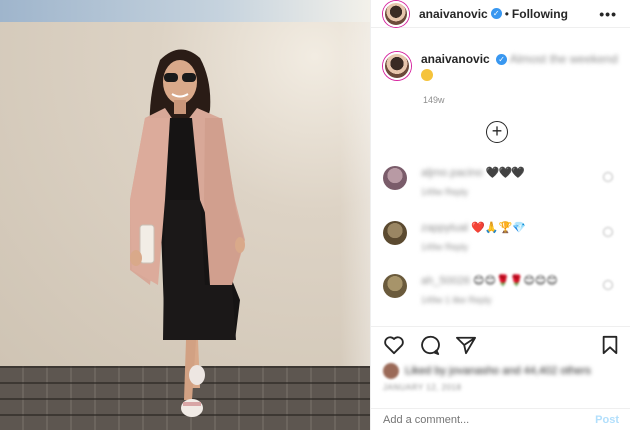 This screenshot has width=630, height=431. What do you see at coordinates (452, 173) in the screenshot?
I see `comment-username: aljmo.pacino` at bounding box center [452, 173].